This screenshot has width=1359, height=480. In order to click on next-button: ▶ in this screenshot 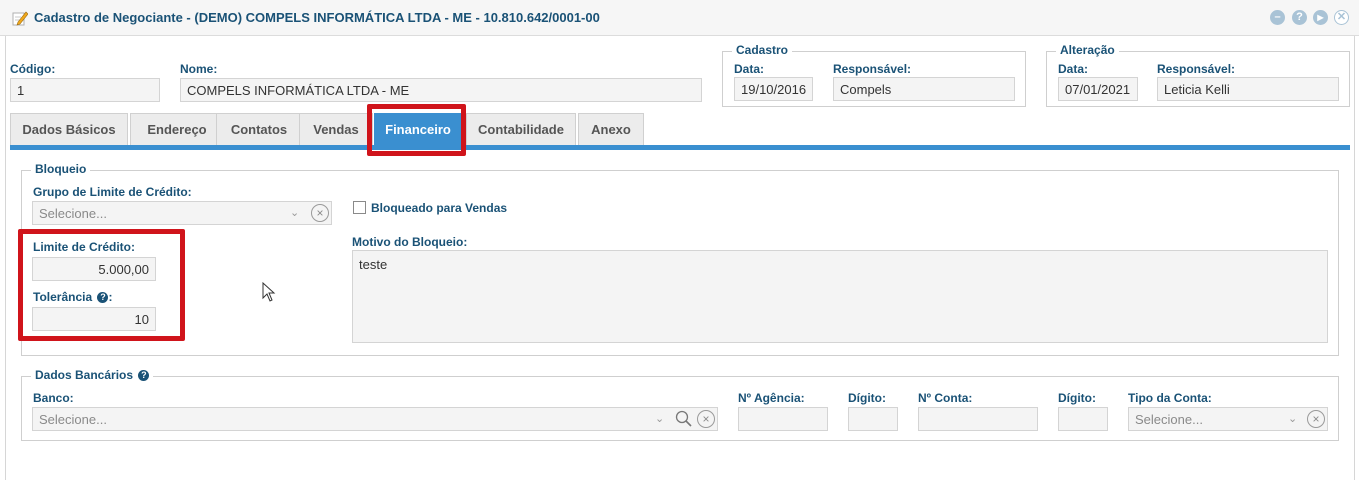, I will do `click(1320, 17)`.